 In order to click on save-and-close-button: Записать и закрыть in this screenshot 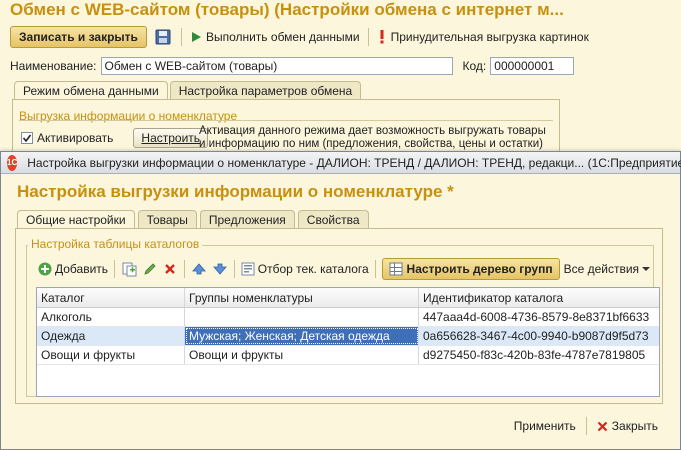, I will do `click(78, 37)`.